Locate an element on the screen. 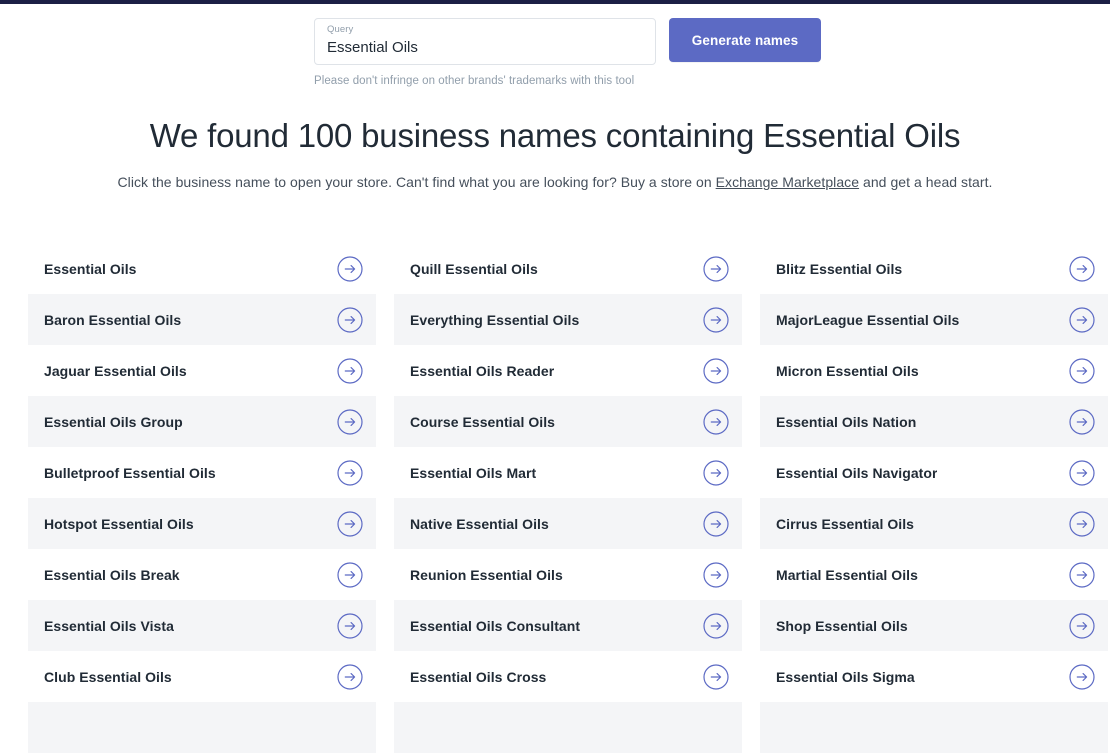 This screenshot has width=1110, height=753. business-name-label: Quill Essential Oils is located at coordinates (474, 268).